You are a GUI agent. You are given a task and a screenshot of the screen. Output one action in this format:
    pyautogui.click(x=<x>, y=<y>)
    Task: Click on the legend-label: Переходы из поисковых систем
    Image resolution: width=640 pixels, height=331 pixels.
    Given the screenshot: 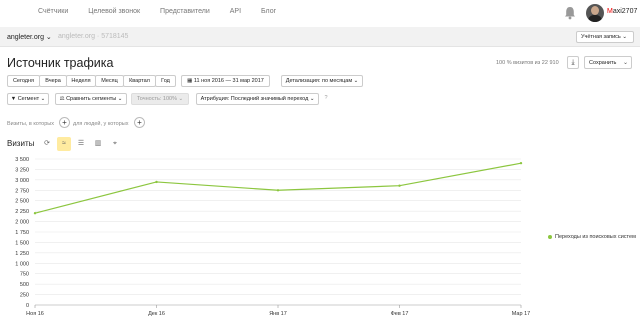 What is the action you would take?
    pyautogui.click(x=595, y=237)
    